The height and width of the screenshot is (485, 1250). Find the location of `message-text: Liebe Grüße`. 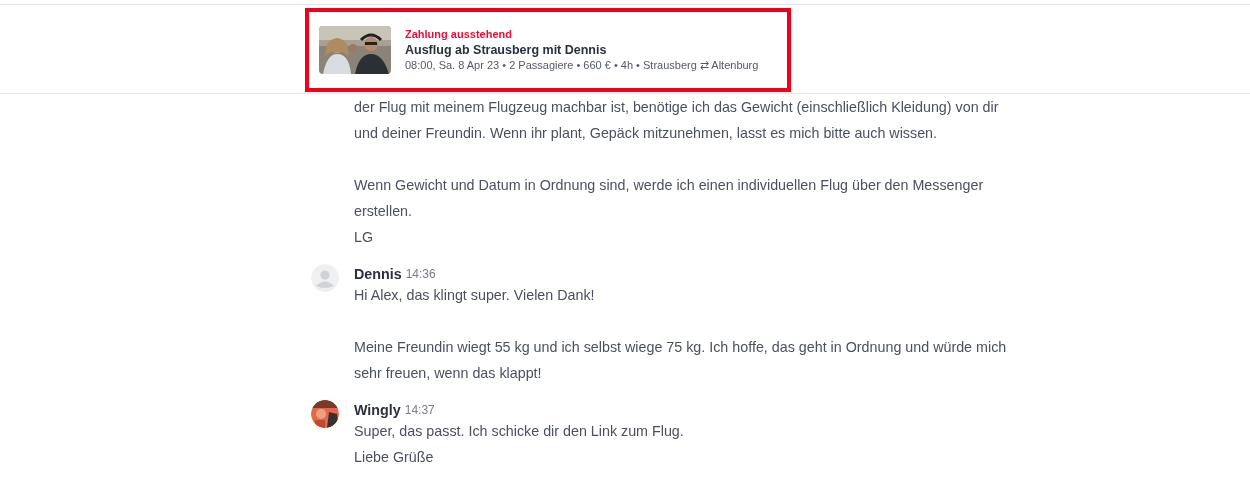

message-text: Liebe Grüße is located at coordinates (394, 457).